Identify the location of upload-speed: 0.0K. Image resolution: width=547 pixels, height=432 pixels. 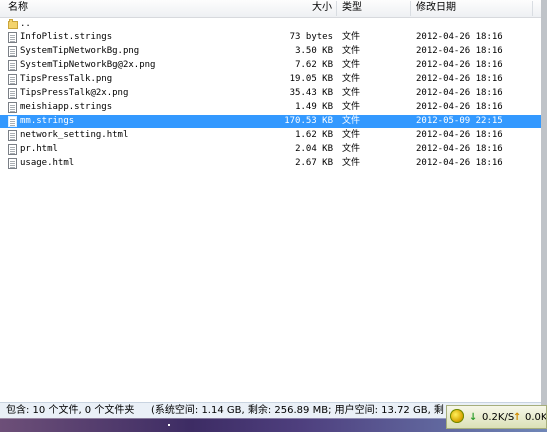
(536, 417).